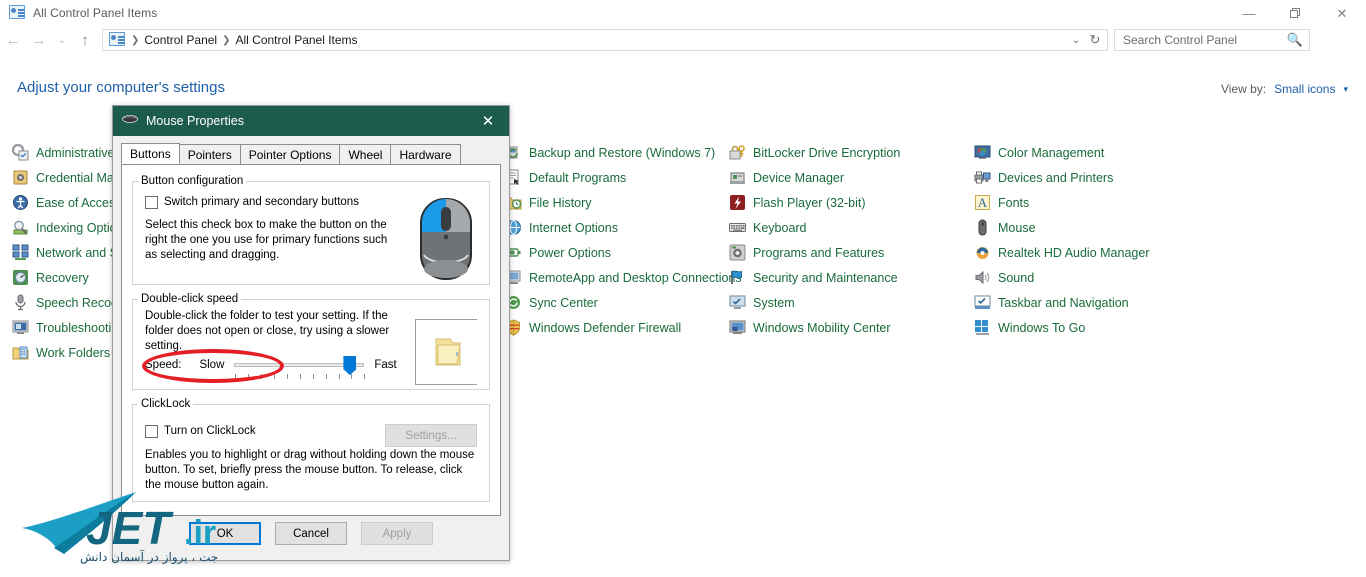 The width and height of the screenshot is (1366, 577). What do you see at coordinates (151, 431) in the screenshot?
I see `clicklock-checkbox` at bounding box center [151, 431].